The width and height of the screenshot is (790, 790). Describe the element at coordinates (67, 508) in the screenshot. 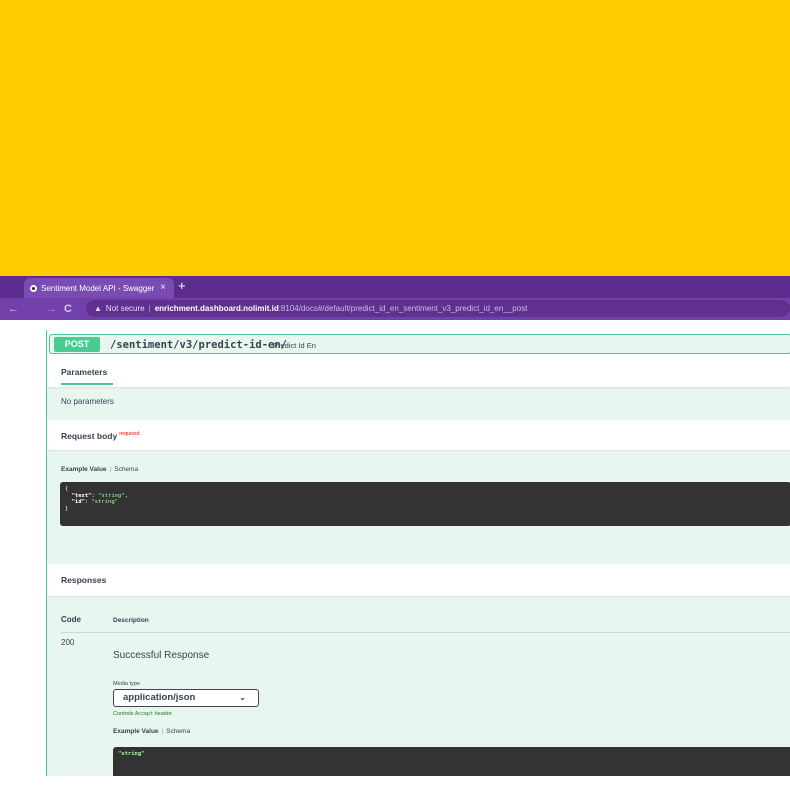

I see `code-brace-close: }` at that location.